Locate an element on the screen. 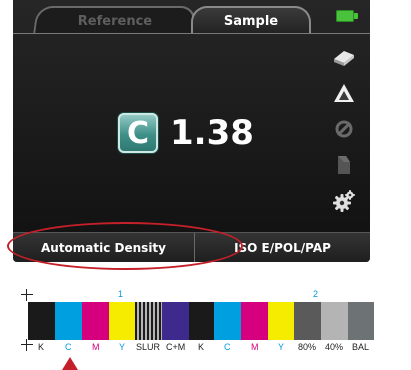 The width and height of the screenshot is (411, 370). registration-mark-top is located at coordinates (27, 295).